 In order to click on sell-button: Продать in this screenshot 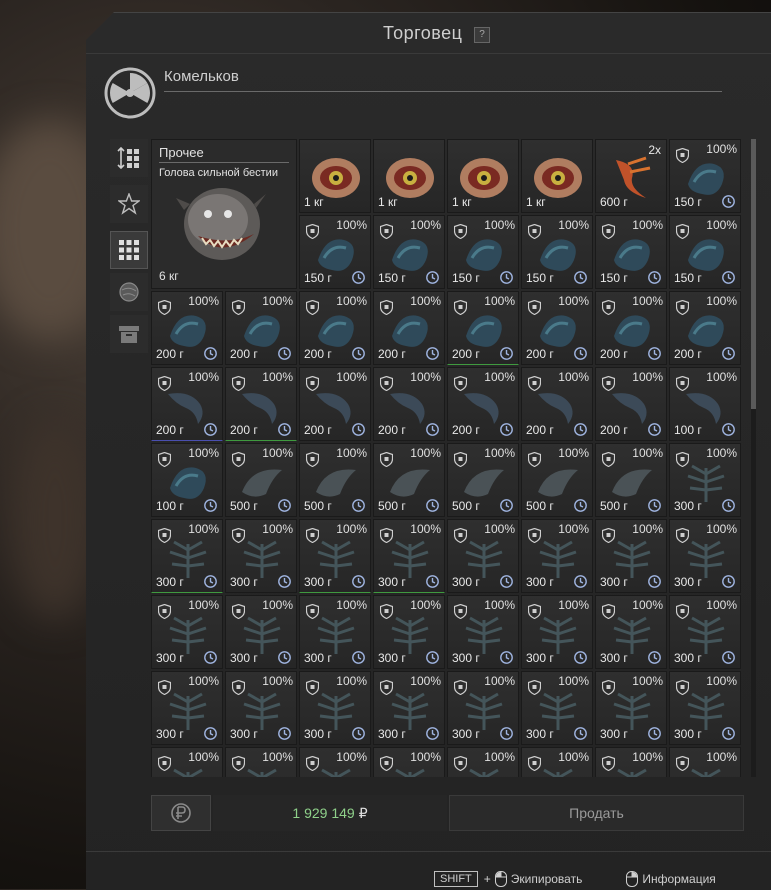, I will do `click(596, 813)`.